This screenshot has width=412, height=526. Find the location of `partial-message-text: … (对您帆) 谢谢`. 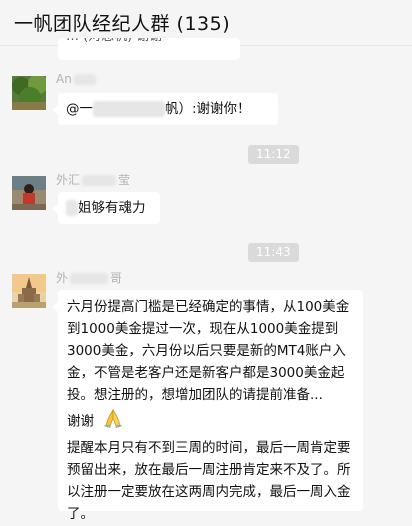

partial-message-text: … (对您帆) 谢谢 is located at coordinates (114, 43).